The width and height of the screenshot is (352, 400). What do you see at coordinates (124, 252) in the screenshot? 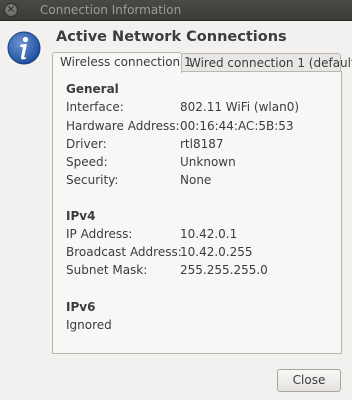
I see `broadcast-address-label: Broadcast Address:` at bounding box center [124, 252].